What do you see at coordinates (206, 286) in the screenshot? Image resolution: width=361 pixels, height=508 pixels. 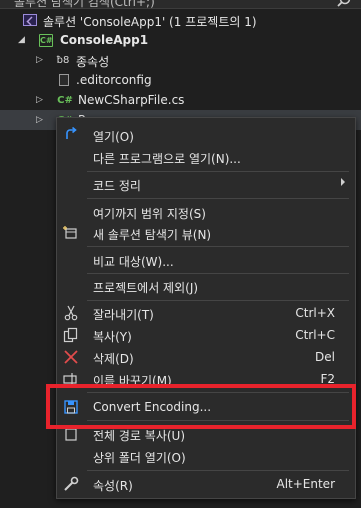 I see `menu-item-exclude-from-project: 프로젝트에서 제외(J)` at bounding box center [206, 286].